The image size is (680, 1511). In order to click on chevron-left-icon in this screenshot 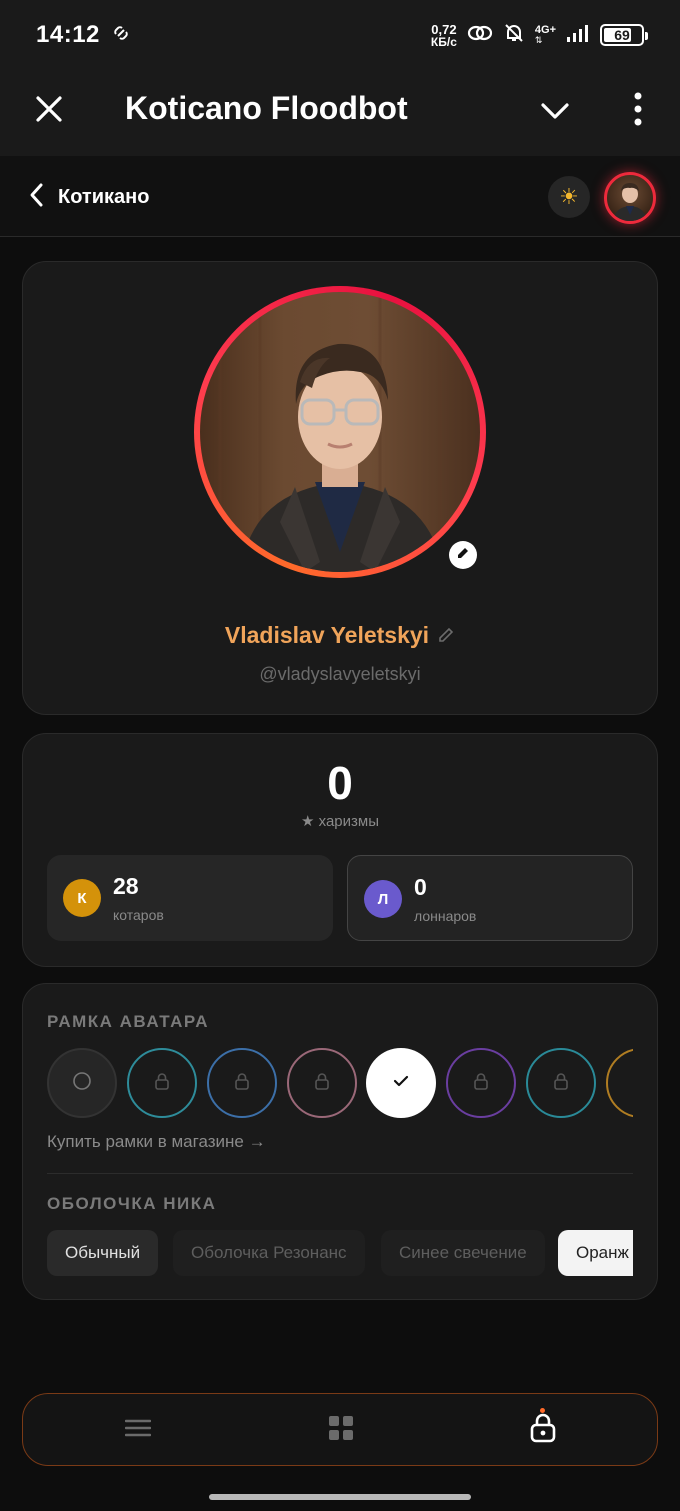, I will do `click(37, 197)`.